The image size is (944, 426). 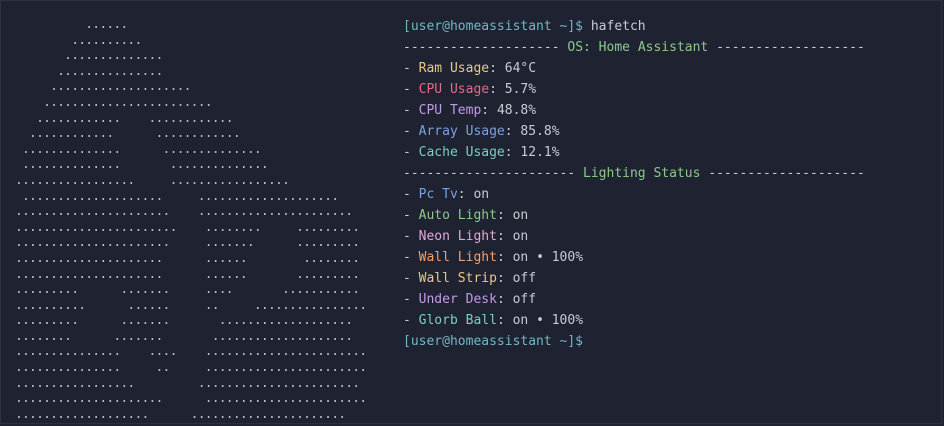 What do you see at coordinates (520, 68) in the screenshot?
I see `item-value: 64°C` at bounding box center [520, 68].